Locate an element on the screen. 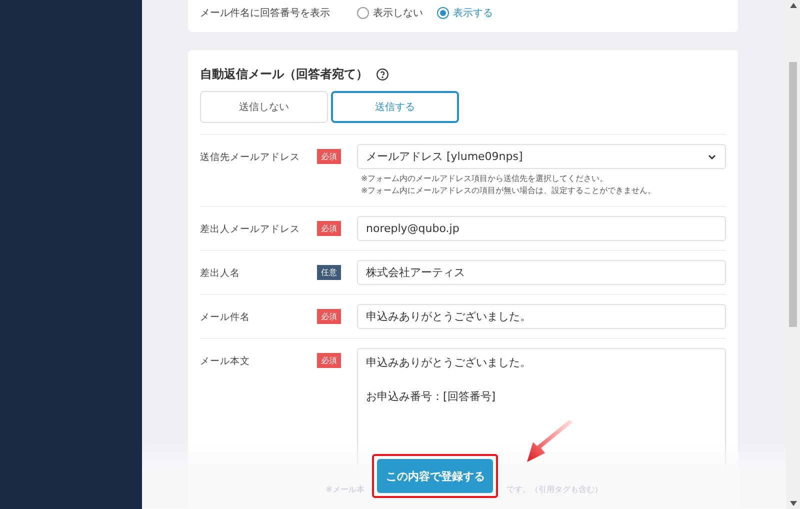 Image resolution: width=800 pixels, height=509 pixels. radio-option: 表示する is located at coordinates (465, 13).